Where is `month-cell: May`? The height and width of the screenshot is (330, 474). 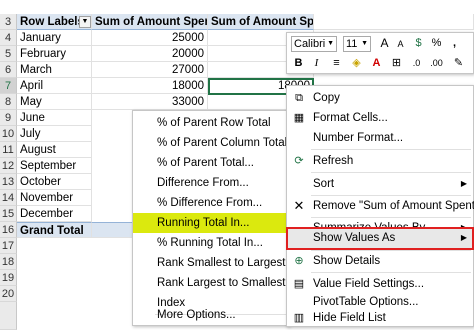
month-cell: May is located at coordinates (54, 102).